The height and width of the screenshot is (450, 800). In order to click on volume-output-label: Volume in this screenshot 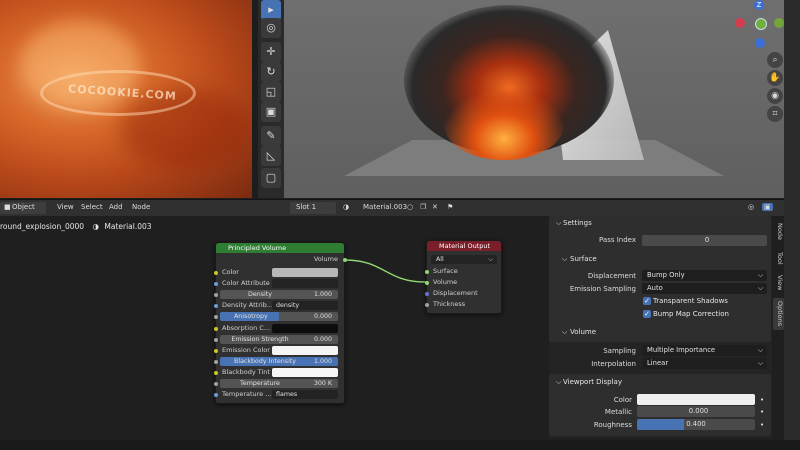, I will do `click(325, 259)`.